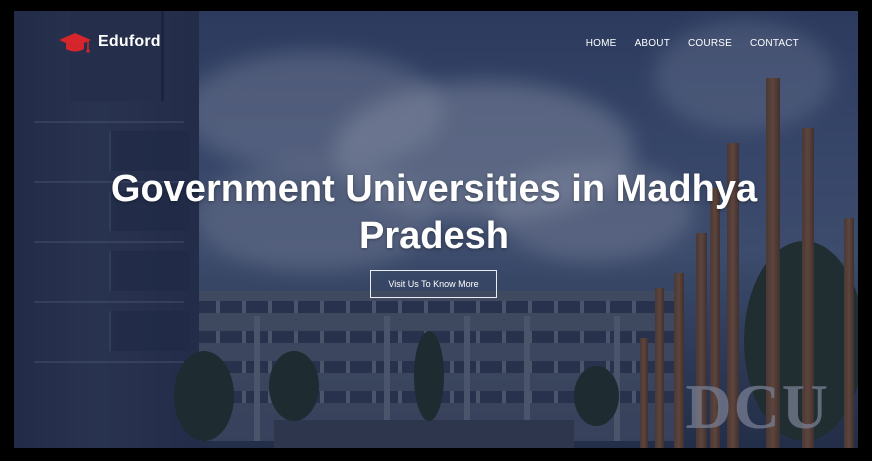 This screenshot has width=872, height=461. I want to click on main-nav: HOME ABOUT COURSE CONTACT, so click(692, 43).